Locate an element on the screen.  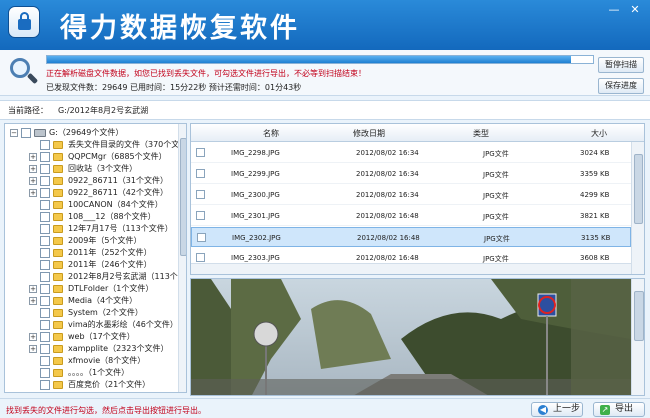
close-button: ✕ is located at coordinates (635, 10).